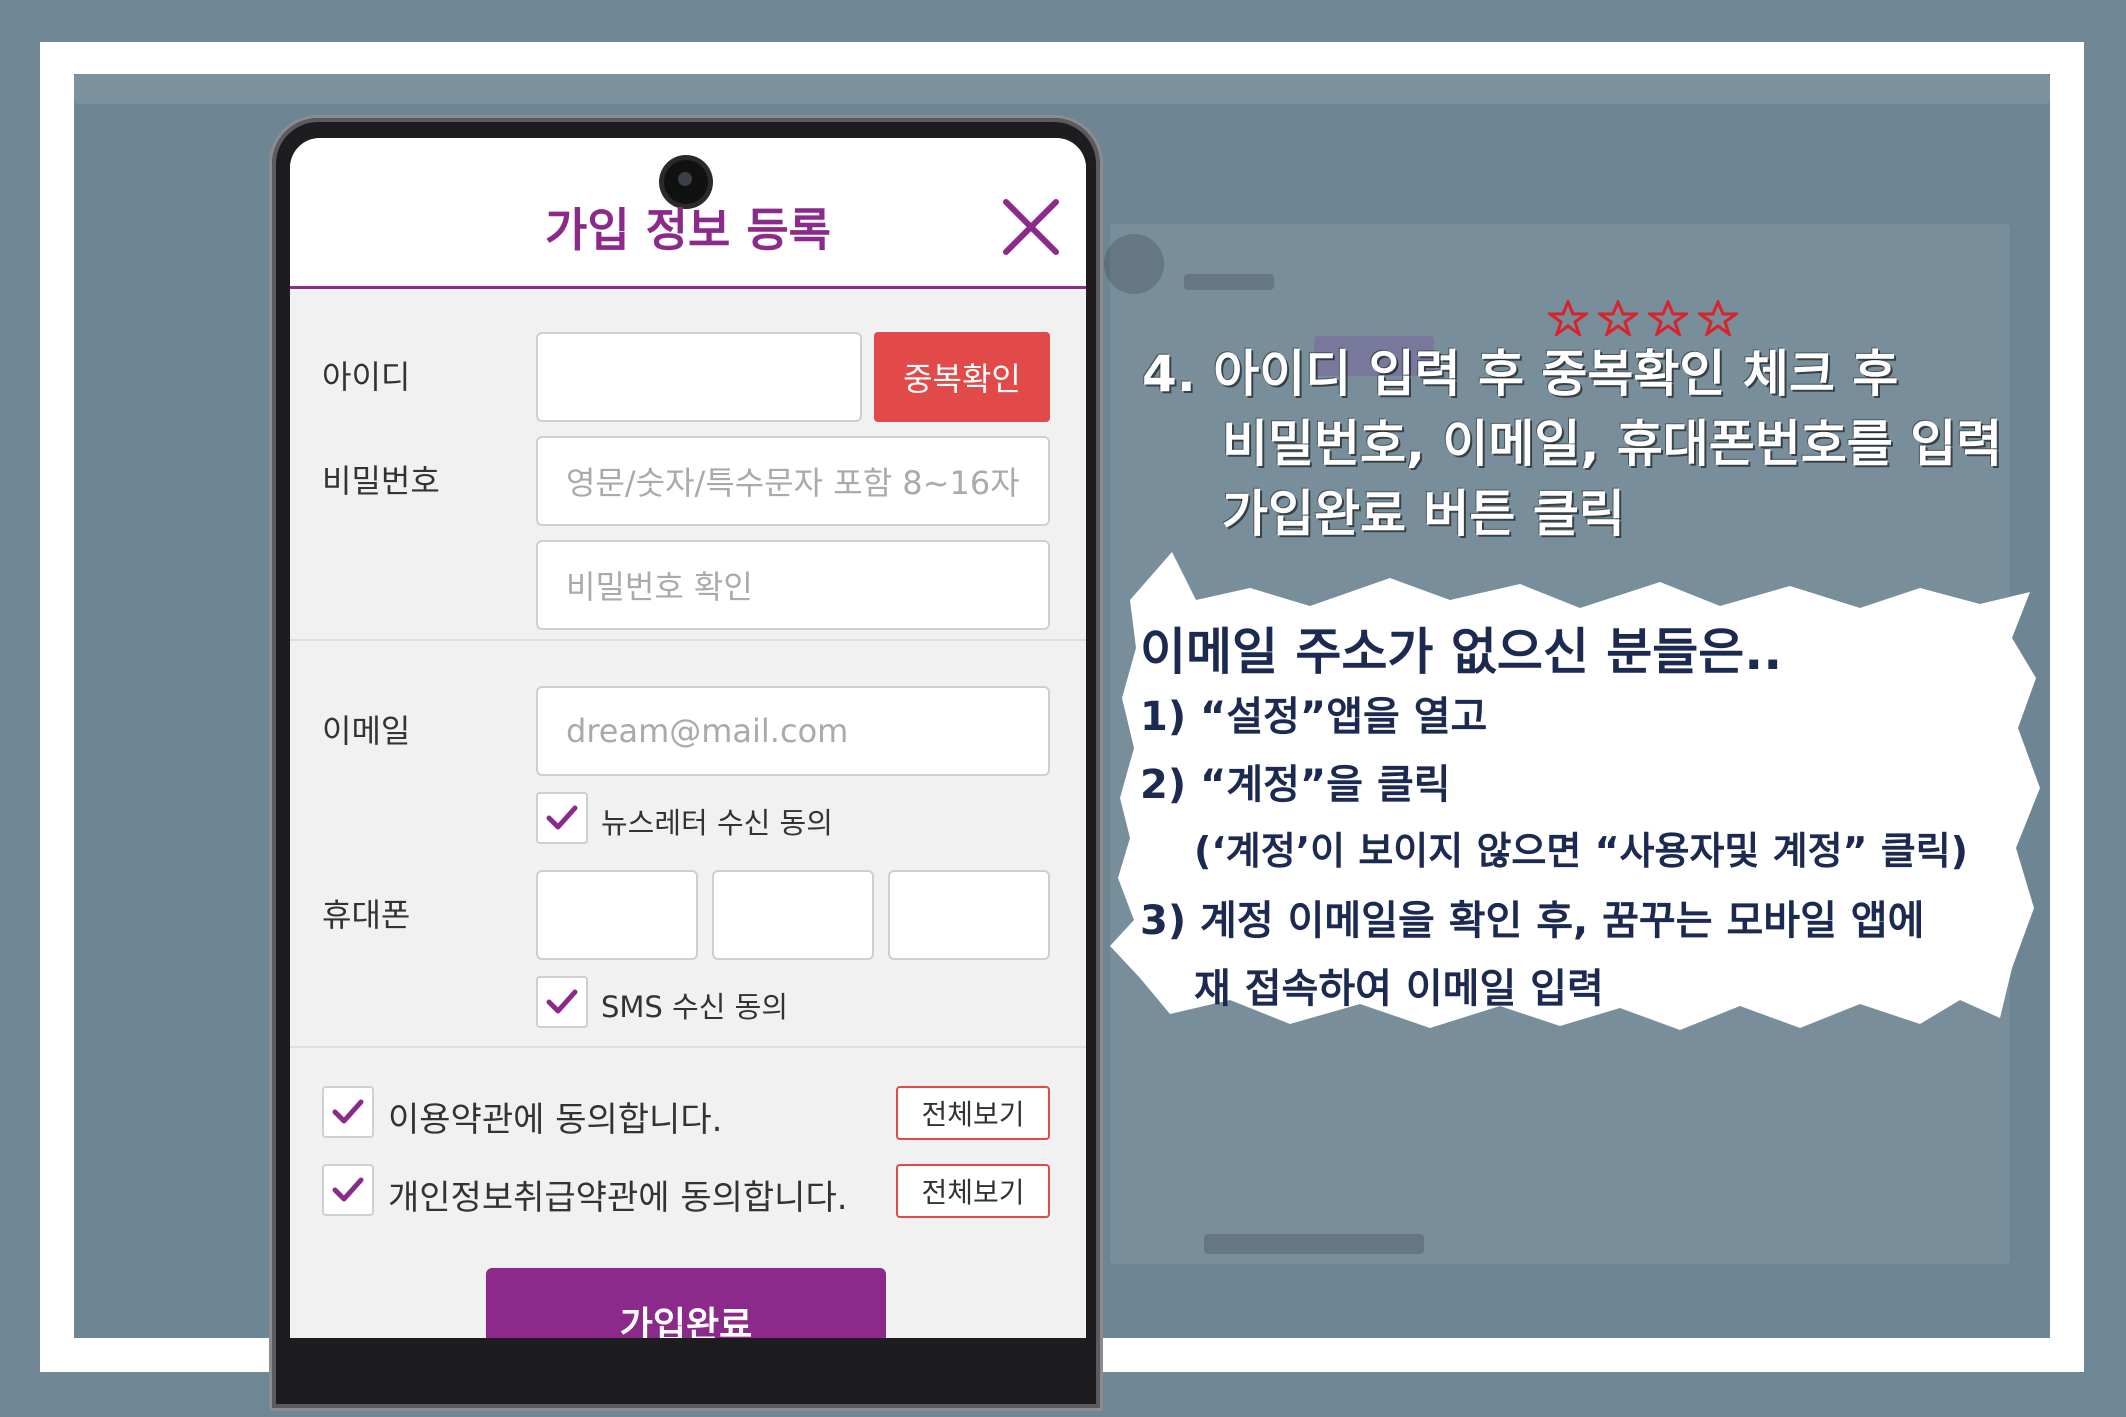  I want to click on frame-top, so click(1062, 59).